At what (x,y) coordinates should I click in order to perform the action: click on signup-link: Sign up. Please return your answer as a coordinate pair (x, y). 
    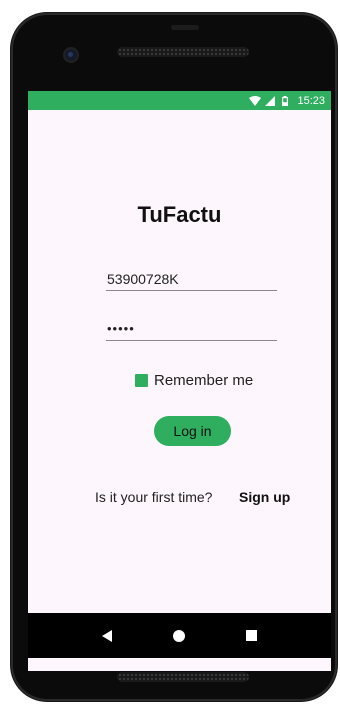
    Looking at the image, I should click on (264, 497).